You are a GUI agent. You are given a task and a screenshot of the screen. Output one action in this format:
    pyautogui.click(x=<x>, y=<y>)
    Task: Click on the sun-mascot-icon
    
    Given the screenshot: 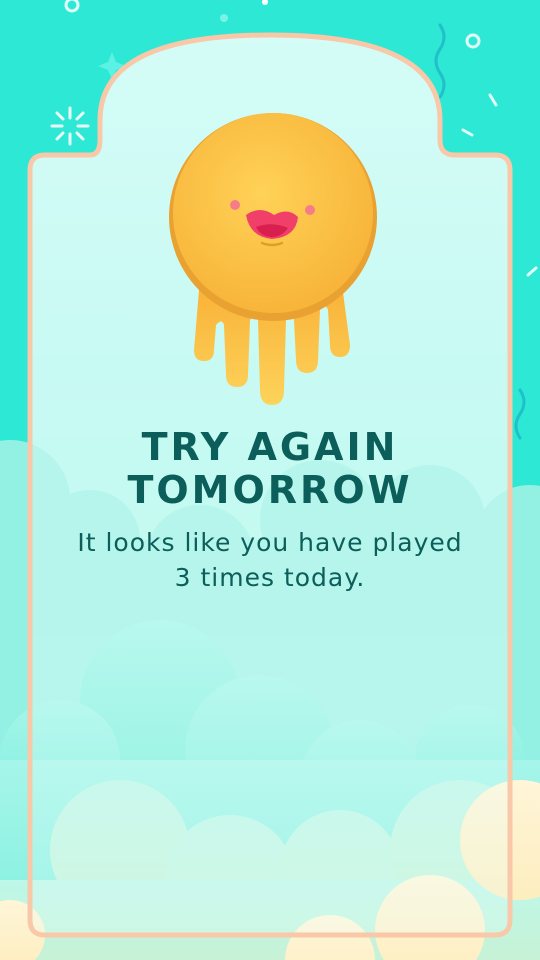 What is the action you would take?
    pyautogui.click(x=273, y=259)
    